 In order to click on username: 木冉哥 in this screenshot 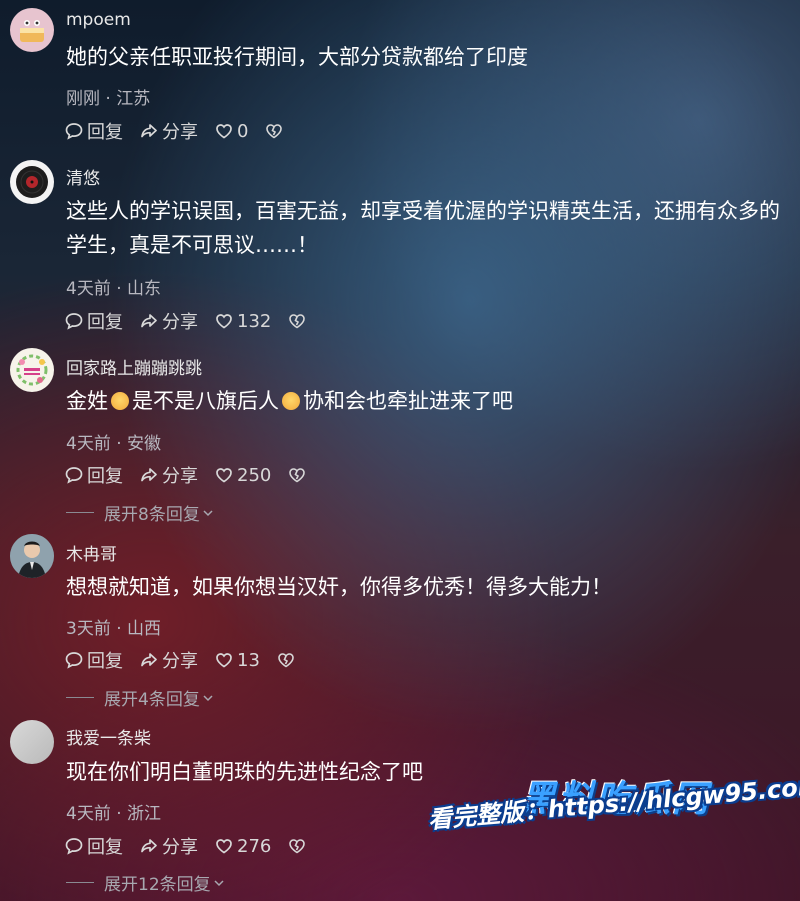, I will do `click(91, 552)`.